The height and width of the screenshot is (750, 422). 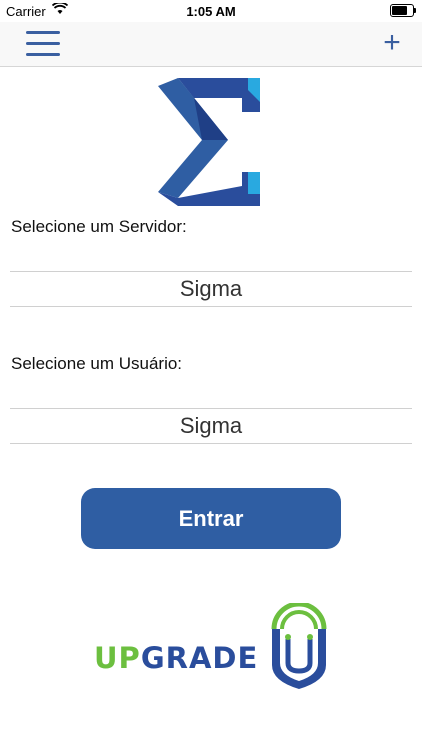 I want to click on server-label: Selecione um Servidor:, so click(x=99, y=226).